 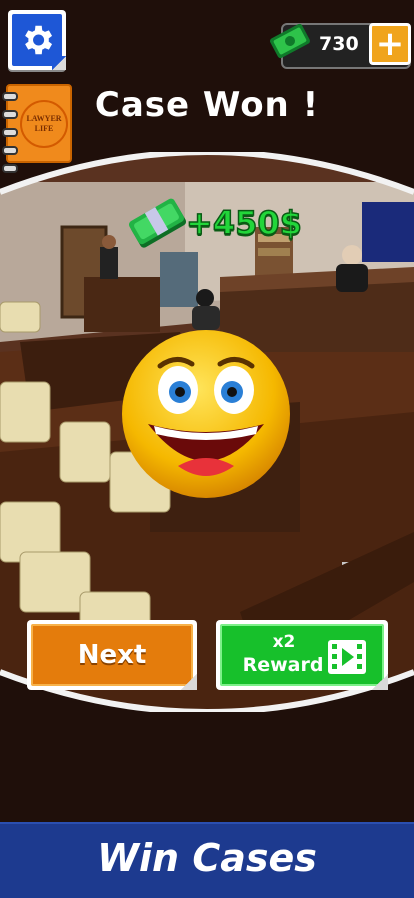 What do you see at coordinates (157, 223) in the screenshot?
I see `reward-cash-icon` at bounding box center [157, 223].